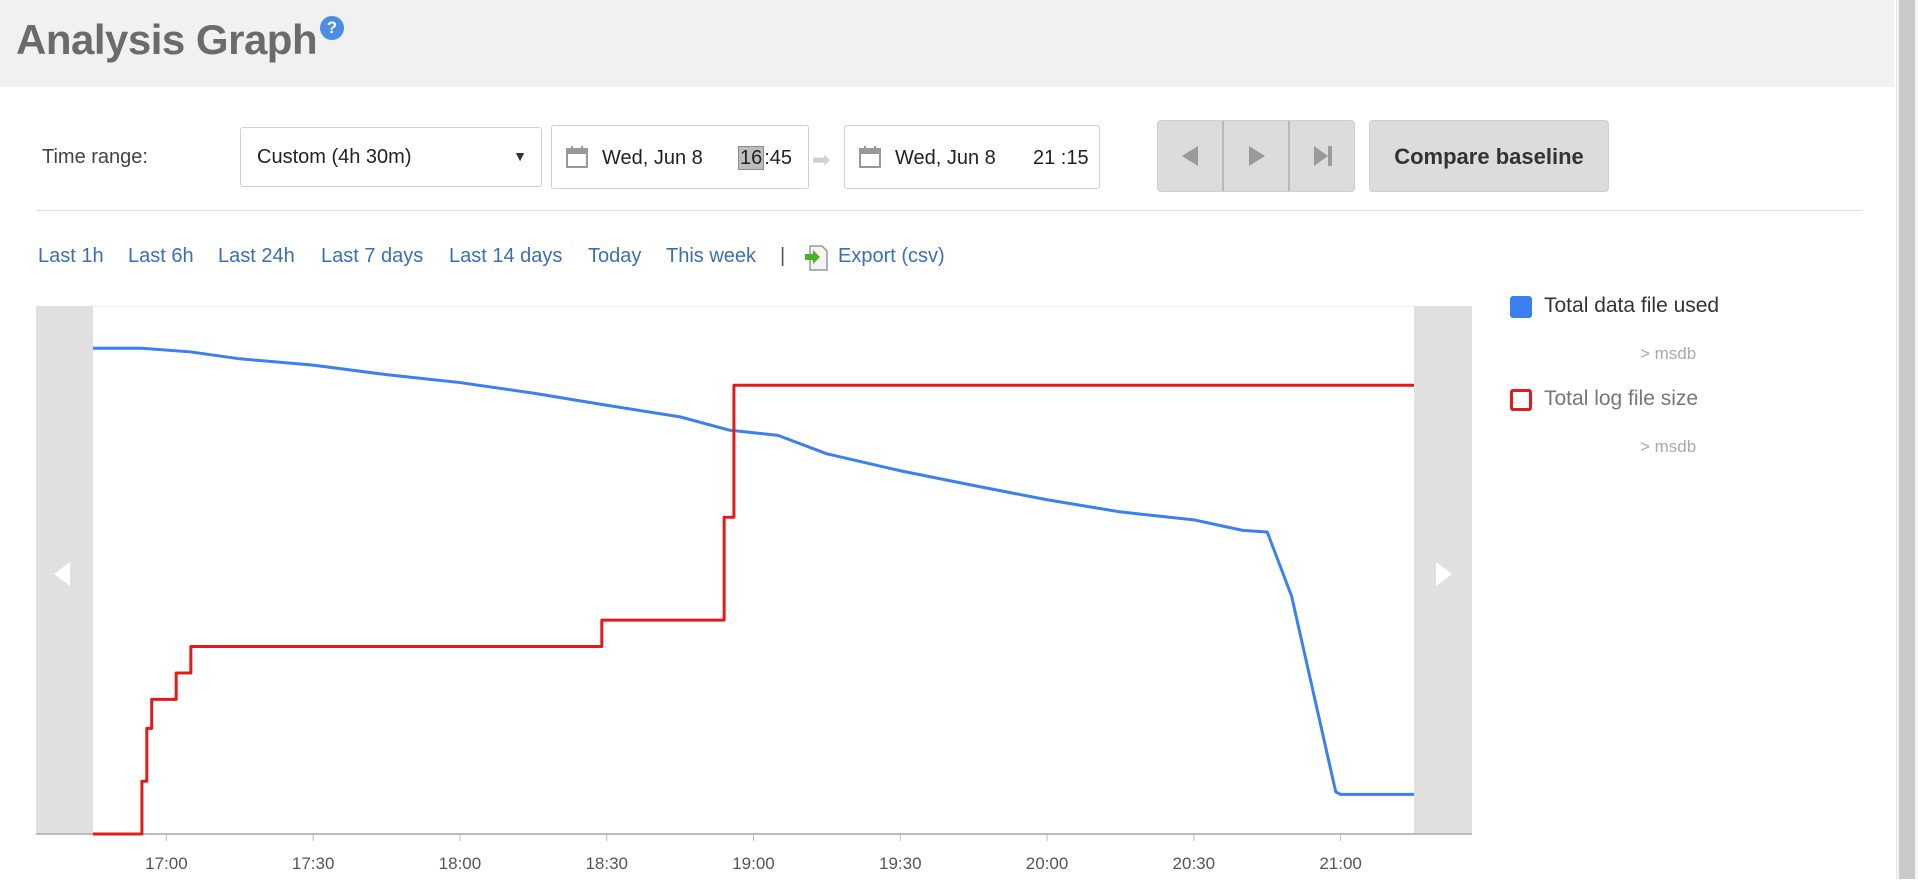 The width and height of the screenshot is (1918, 884). What do you see at coordinates (520, 156) in the screenshot?
I see `dropdown-caret-icon: ▼` at bounding box center [520, 156].